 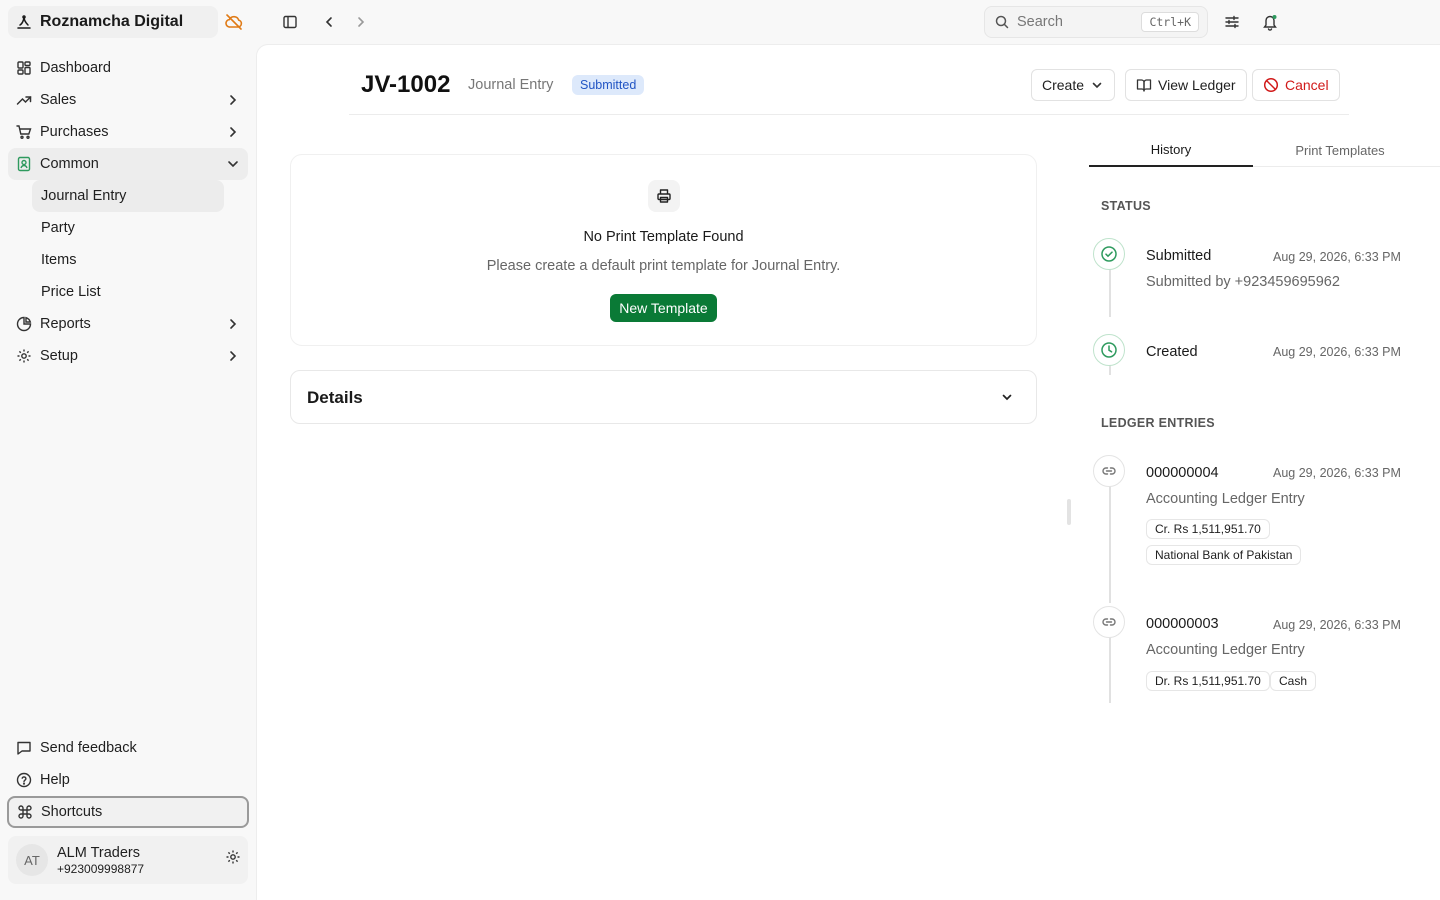 I want to click on tab-history: History, so click(x=1171, y=150).